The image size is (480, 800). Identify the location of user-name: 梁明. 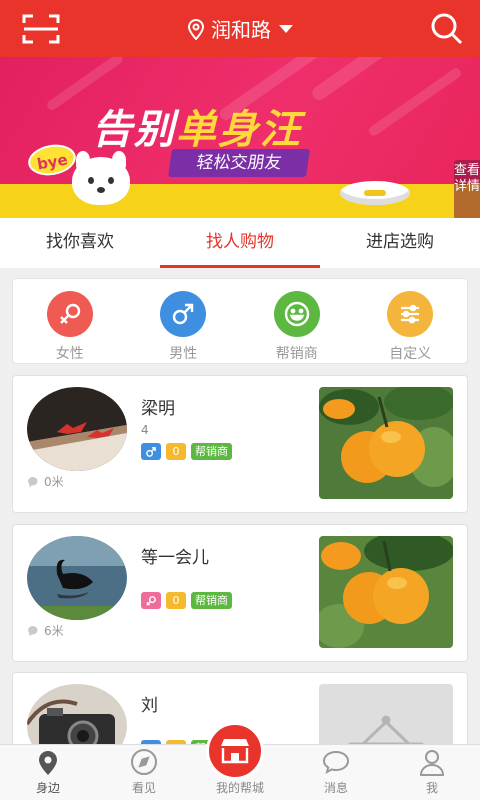
(158, 409).